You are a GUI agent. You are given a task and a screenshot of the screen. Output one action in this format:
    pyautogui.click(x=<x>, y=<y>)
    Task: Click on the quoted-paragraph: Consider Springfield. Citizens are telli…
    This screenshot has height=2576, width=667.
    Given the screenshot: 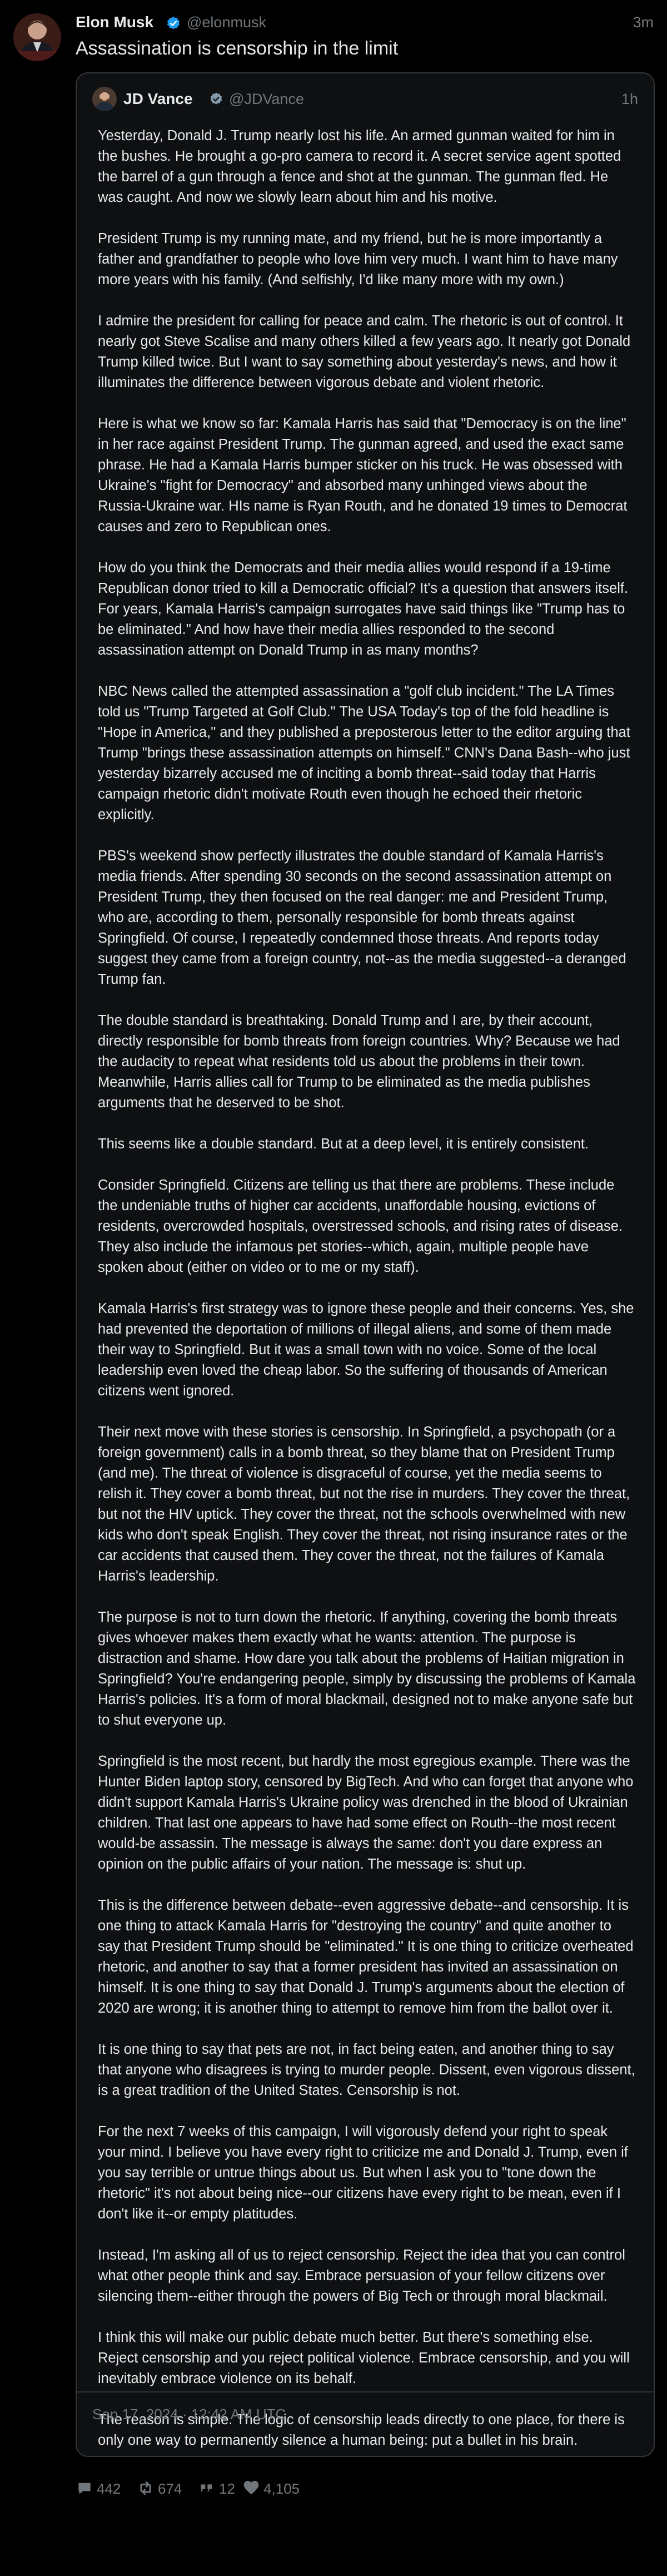 What is the action you would take?
    pyautogui.click(x=360, y=1226)
    